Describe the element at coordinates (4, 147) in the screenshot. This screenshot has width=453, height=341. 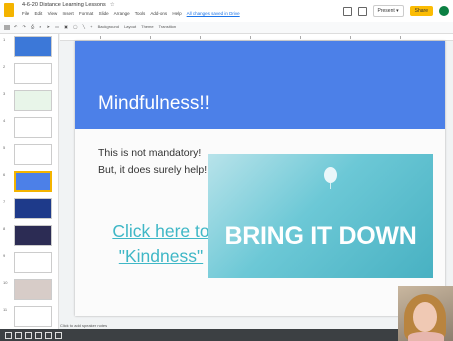
I see `slide-number: 5` at that location.